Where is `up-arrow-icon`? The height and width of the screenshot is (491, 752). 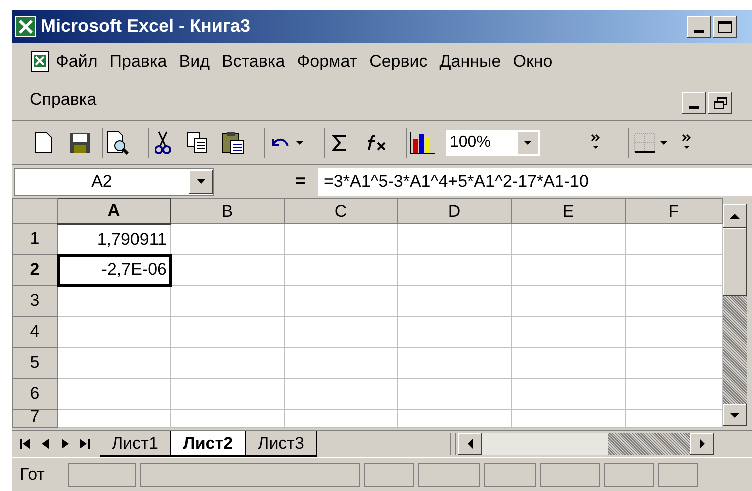 up-arrow-icon is located at coordinates (735, 216).